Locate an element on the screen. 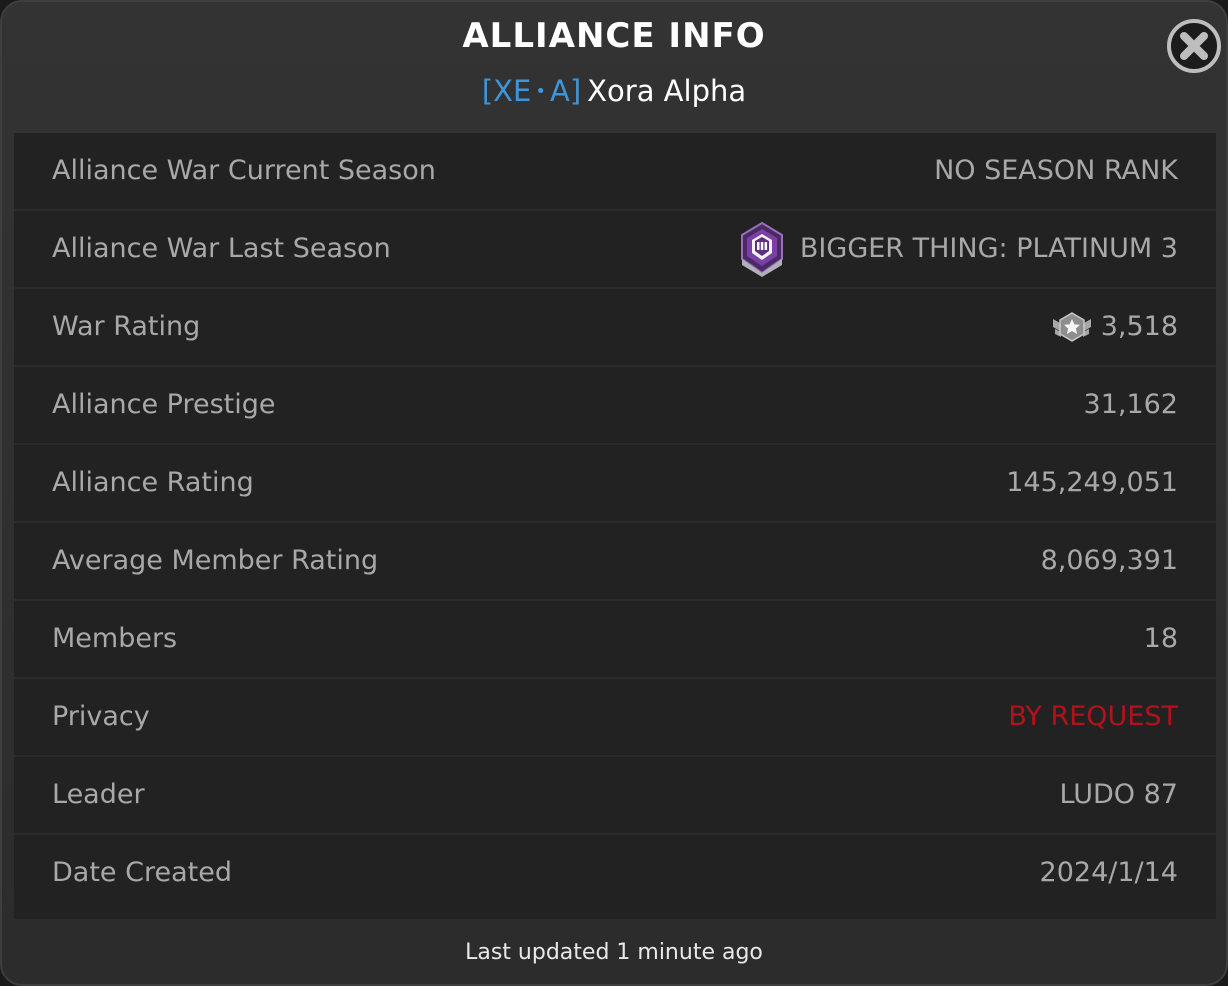  row-label: Alliance Rating is located at coordinates (153, 482).